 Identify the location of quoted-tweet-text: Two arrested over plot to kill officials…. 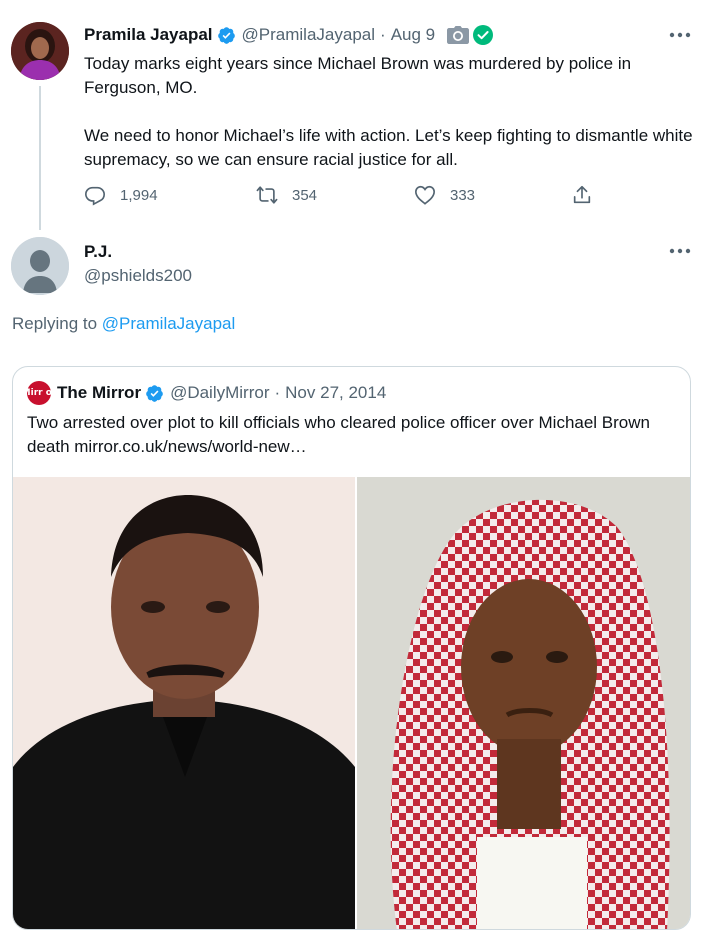
(338, 434).